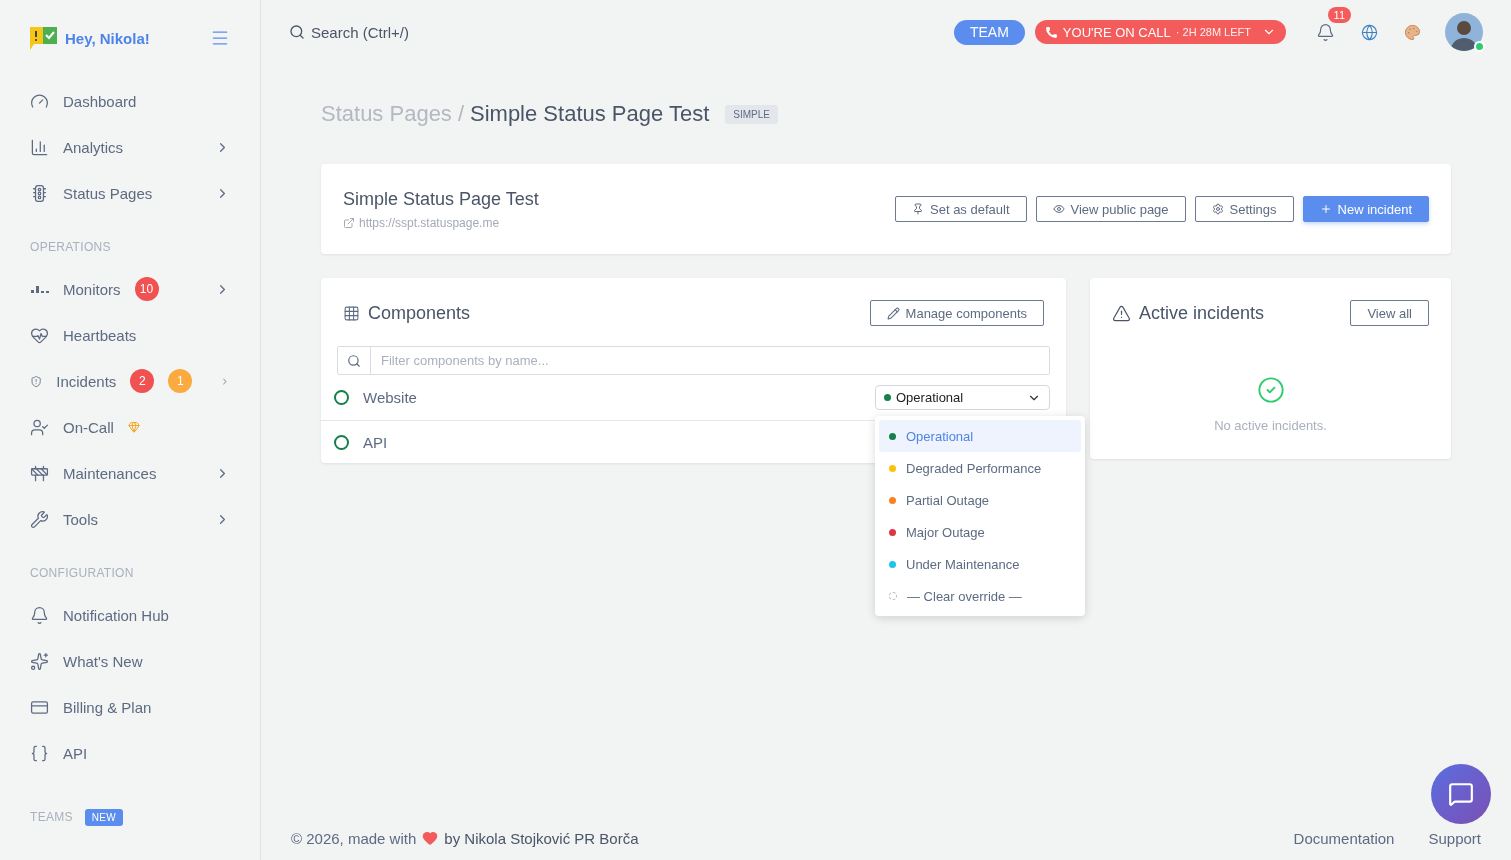 Image resolution: width=1511 pixels, height=860 pixels. I want to click on footer-link: Documentation, so click(1344, 838).